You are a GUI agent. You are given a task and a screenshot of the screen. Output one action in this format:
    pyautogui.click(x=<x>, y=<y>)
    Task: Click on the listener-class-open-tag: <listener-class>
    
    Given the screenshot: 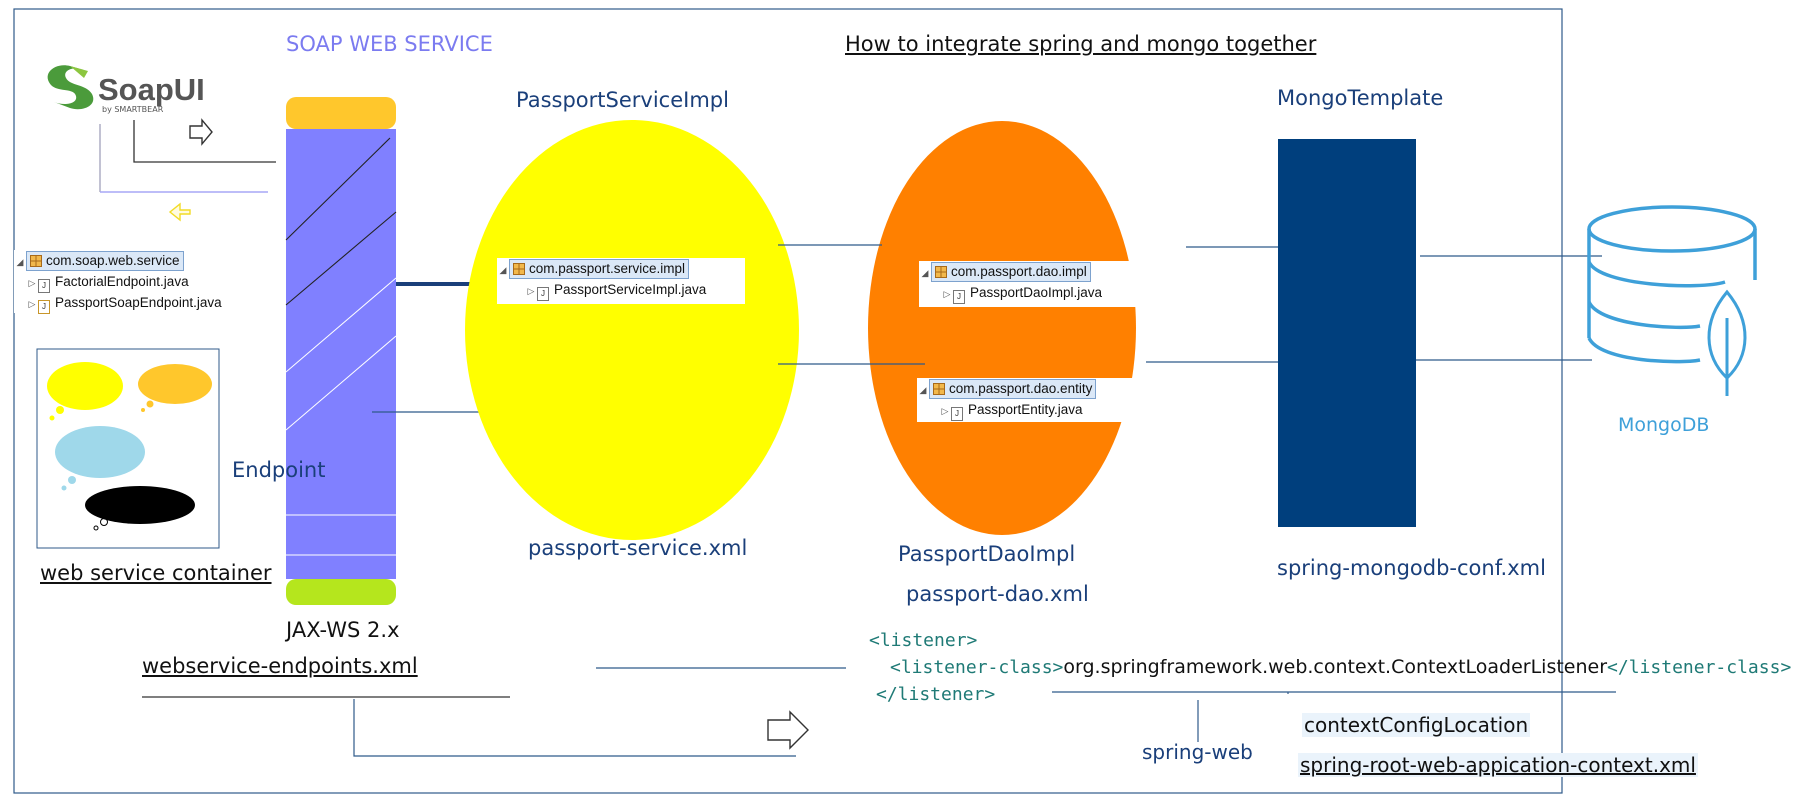 What is the action you would take?
    pyautogui.click(x=977, y=667)
    